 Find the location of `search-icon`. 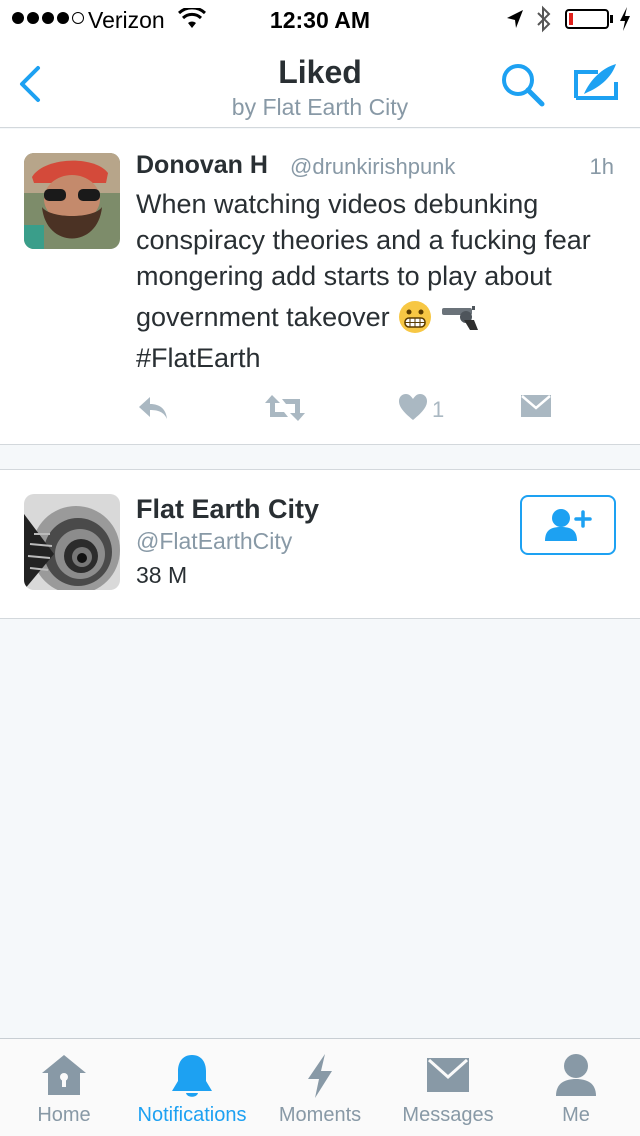

search-icon is located at coordinates (523, 85).